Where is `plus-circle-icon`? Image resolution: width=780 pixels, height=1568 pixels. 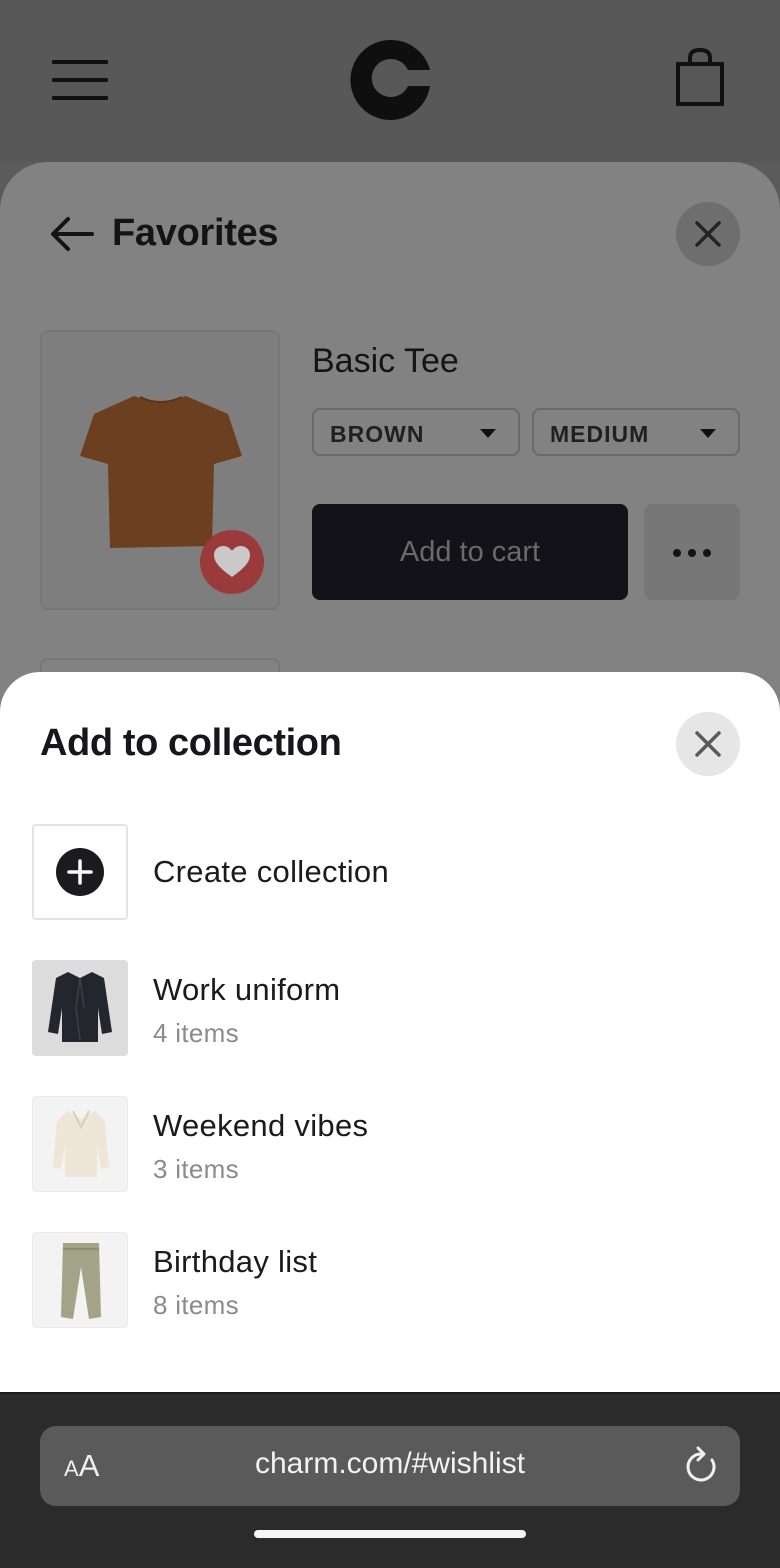 plus-circle-icon is located at coordinates (80, 872).